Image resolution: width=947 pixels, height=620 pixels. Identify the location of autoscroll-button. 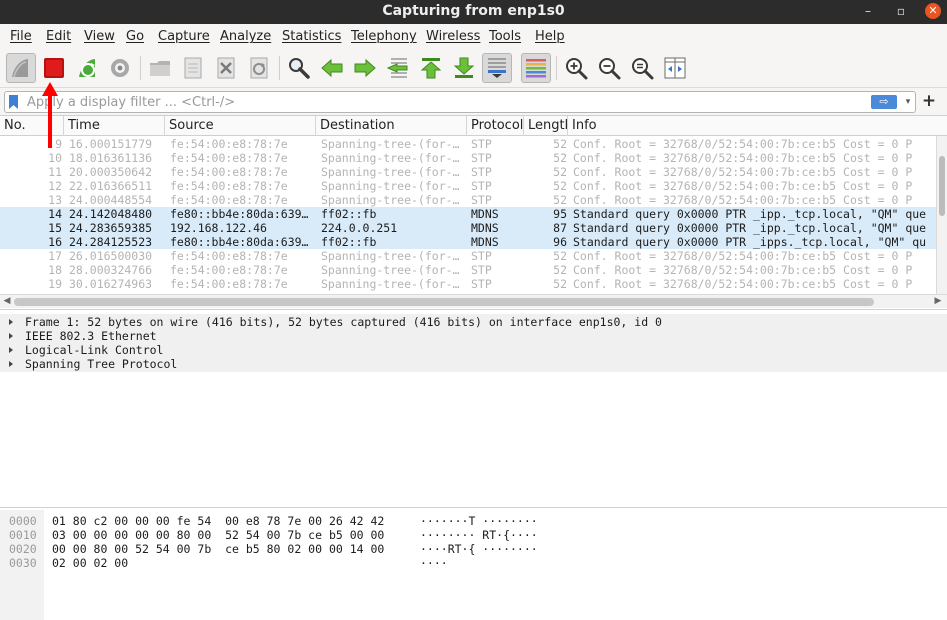
(497, 68).